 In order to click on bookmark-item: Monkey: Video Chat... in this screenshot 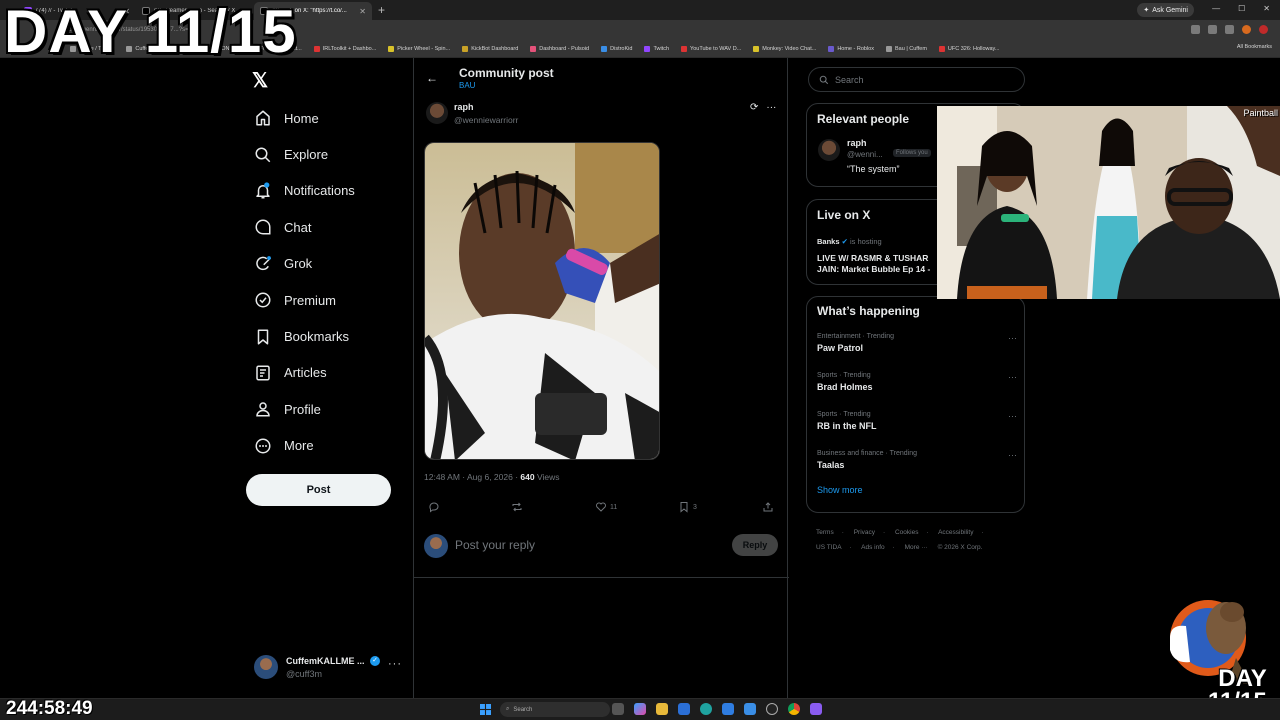, I will do `click(784, 48)`.